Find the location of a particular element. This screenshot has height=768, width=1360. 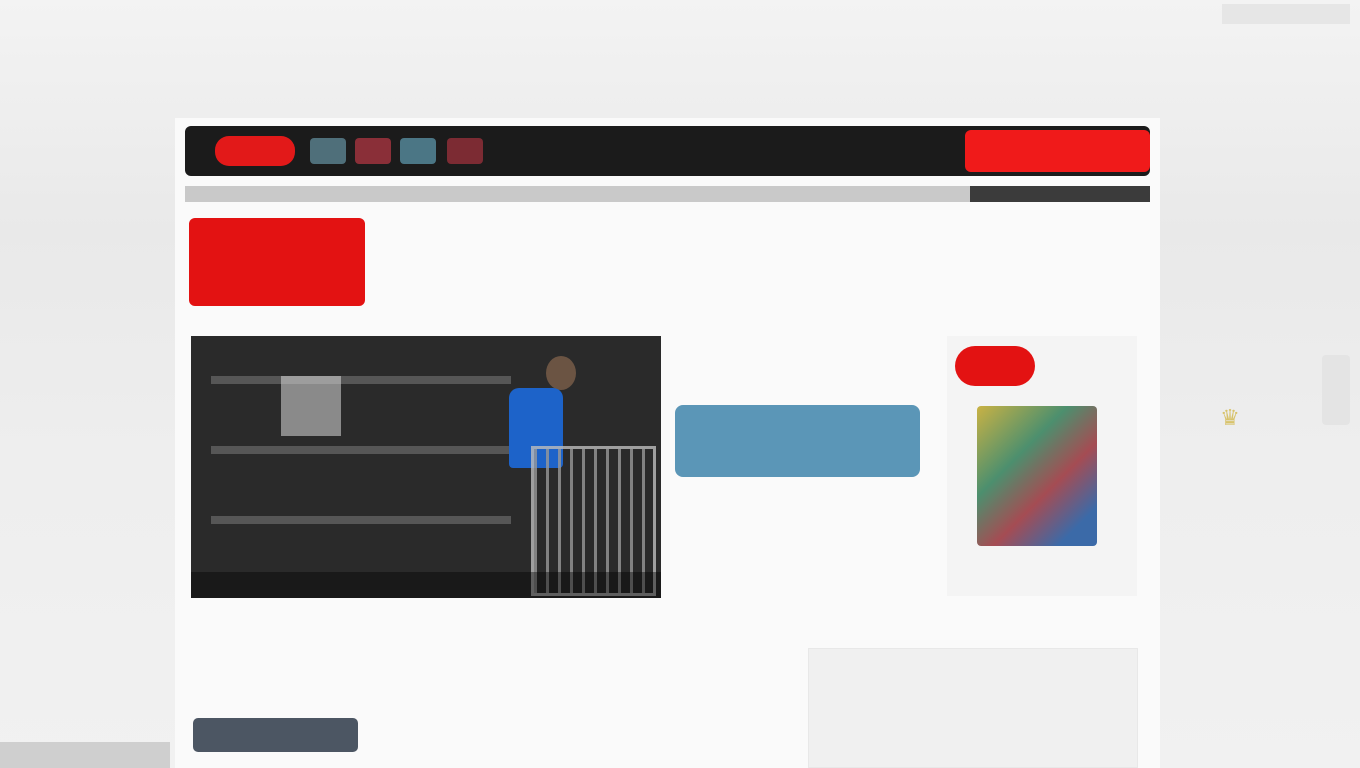

promo-box is located at coordinates (1042, 466).